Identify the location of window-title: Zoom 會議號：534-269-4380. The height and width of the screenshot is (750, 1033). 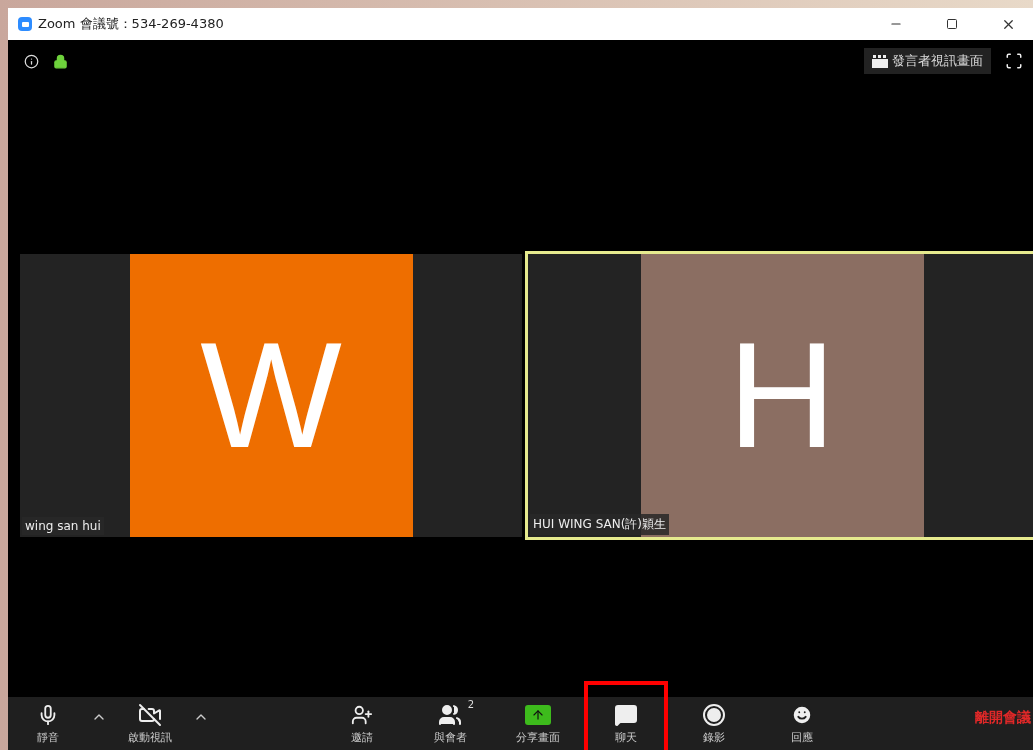
(131, 24).